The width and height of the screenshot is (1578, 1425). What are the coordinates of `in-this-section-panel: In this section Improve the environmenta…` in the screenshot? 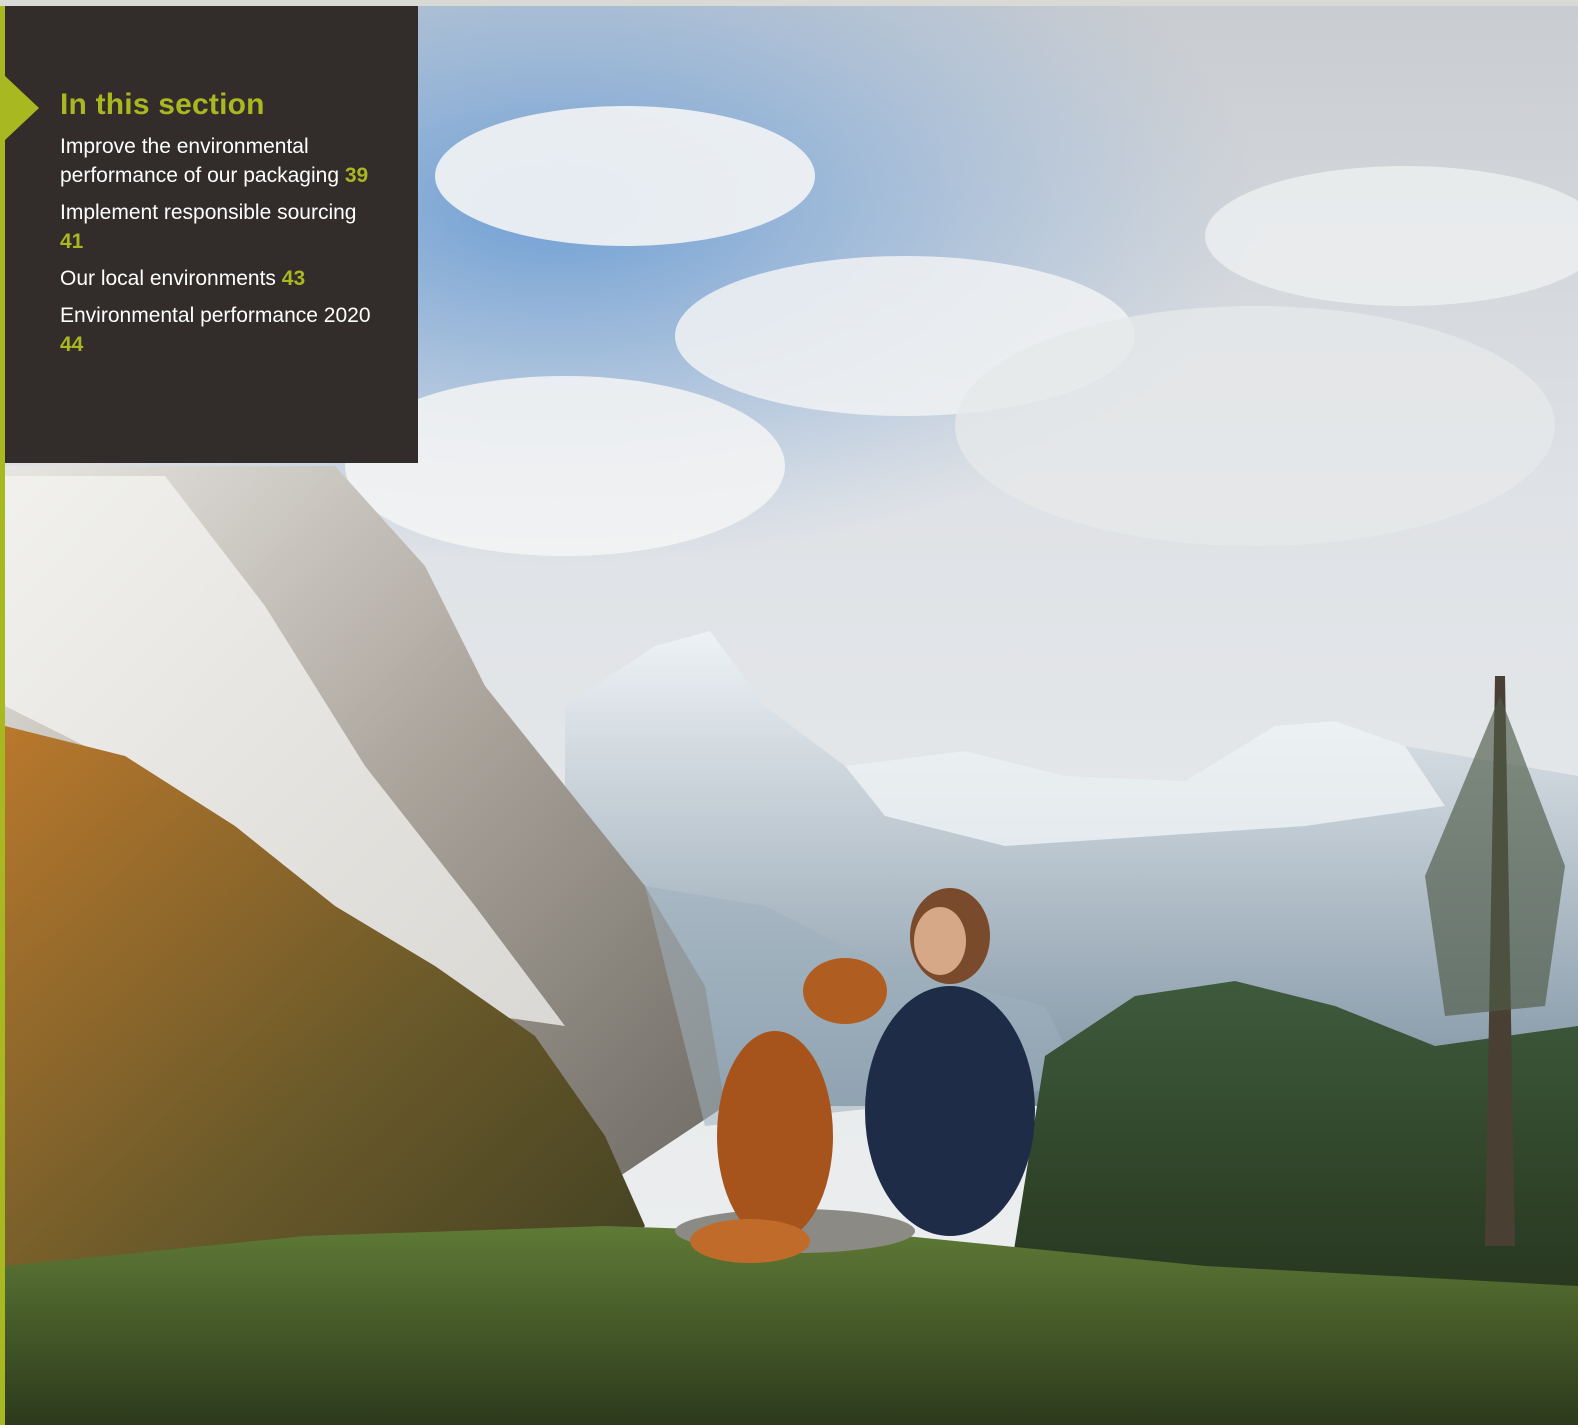 It's located at (211, 234).